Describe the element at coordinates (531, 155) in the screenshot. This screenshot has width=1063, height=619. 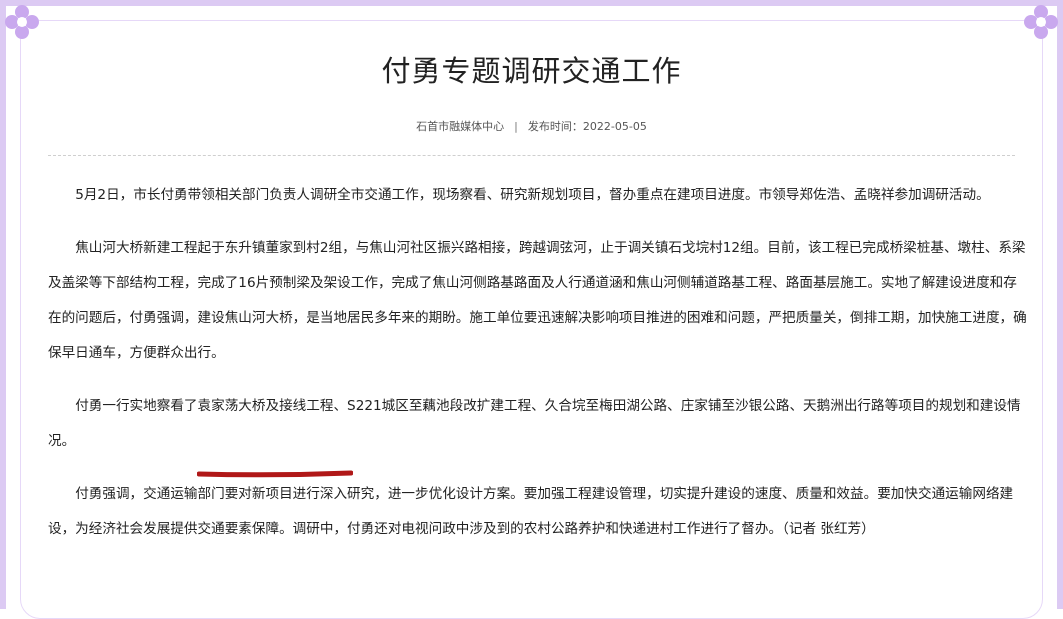
I see `divider` at that location.